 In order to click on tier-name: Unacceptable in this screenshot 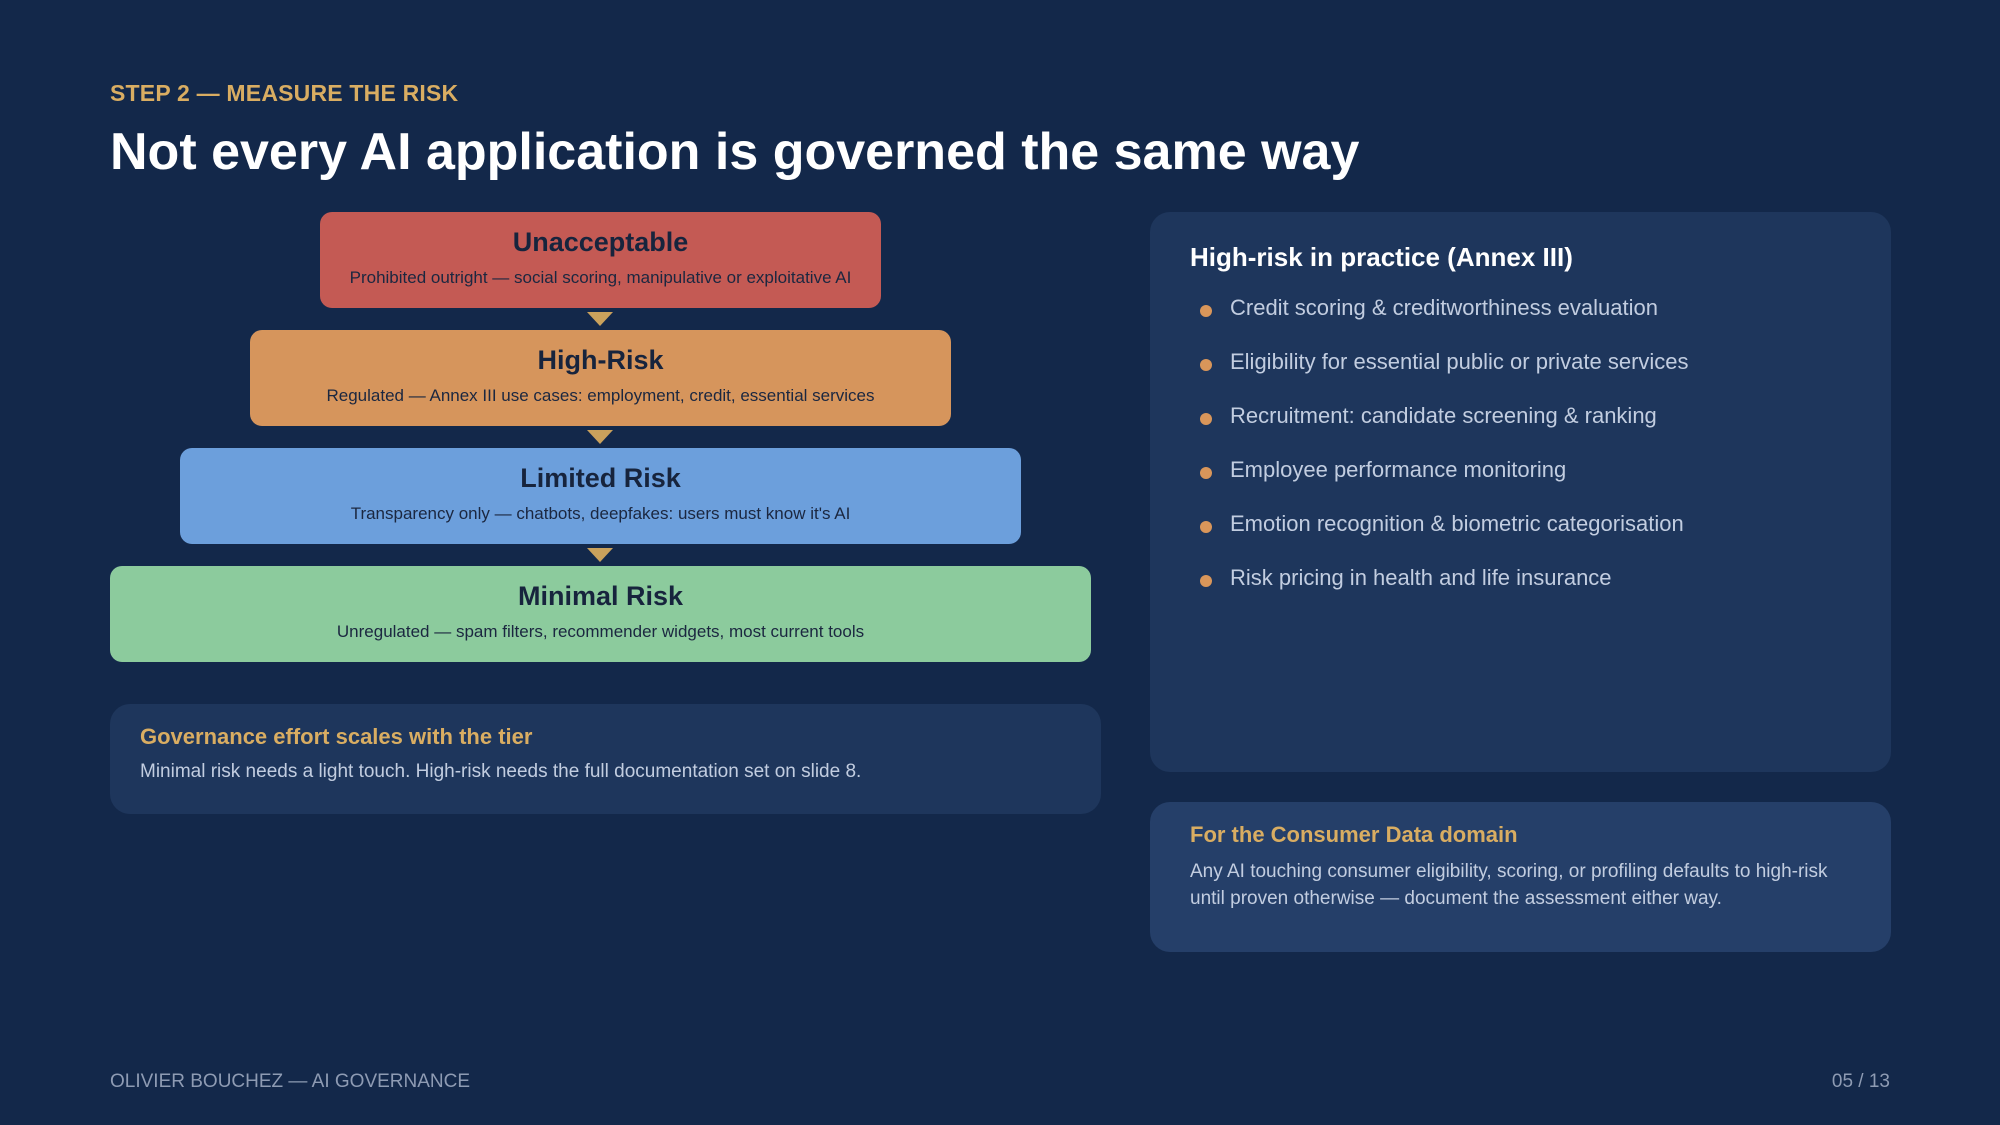, I will do `click(600, 242)`.